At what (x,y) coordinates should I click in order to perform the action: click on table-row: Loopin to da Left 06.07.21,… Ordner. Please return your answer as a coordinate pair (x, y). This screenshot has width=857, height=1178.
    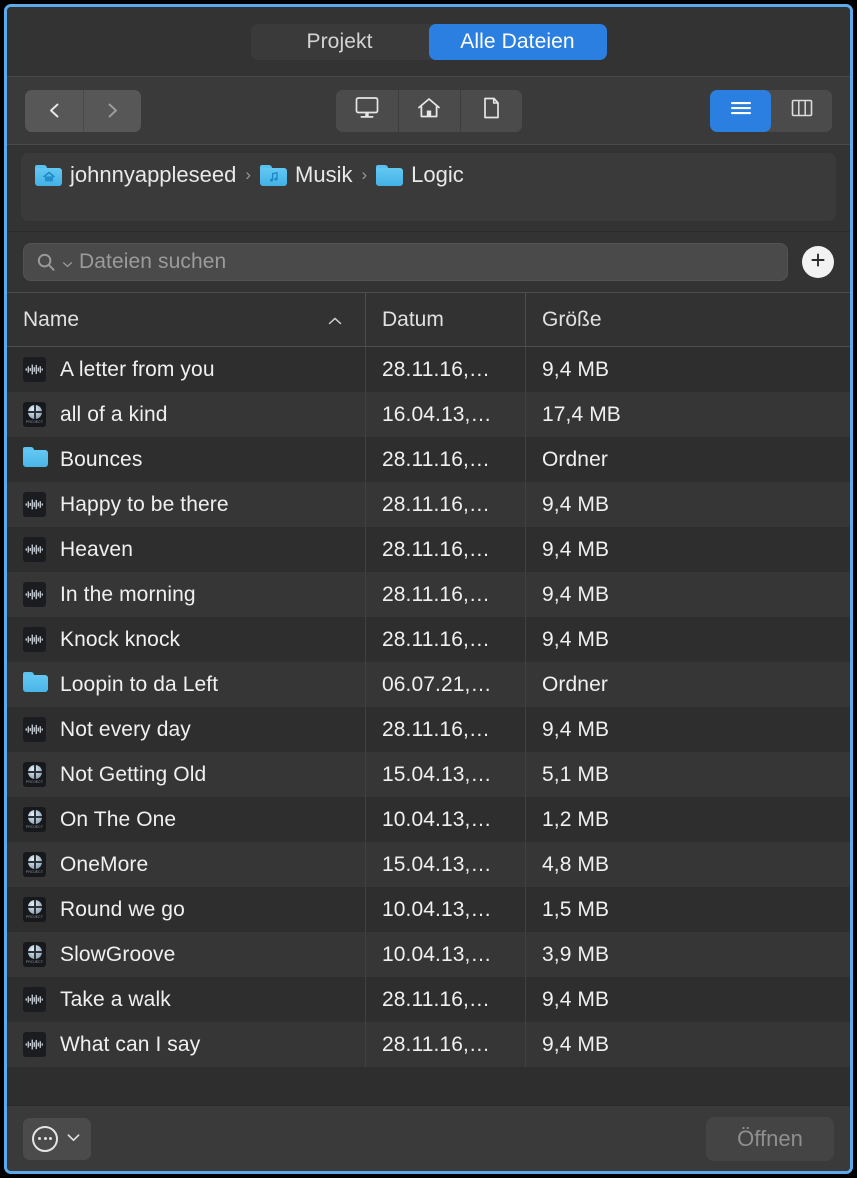
    Looking at the image, I should click on (428, 684).